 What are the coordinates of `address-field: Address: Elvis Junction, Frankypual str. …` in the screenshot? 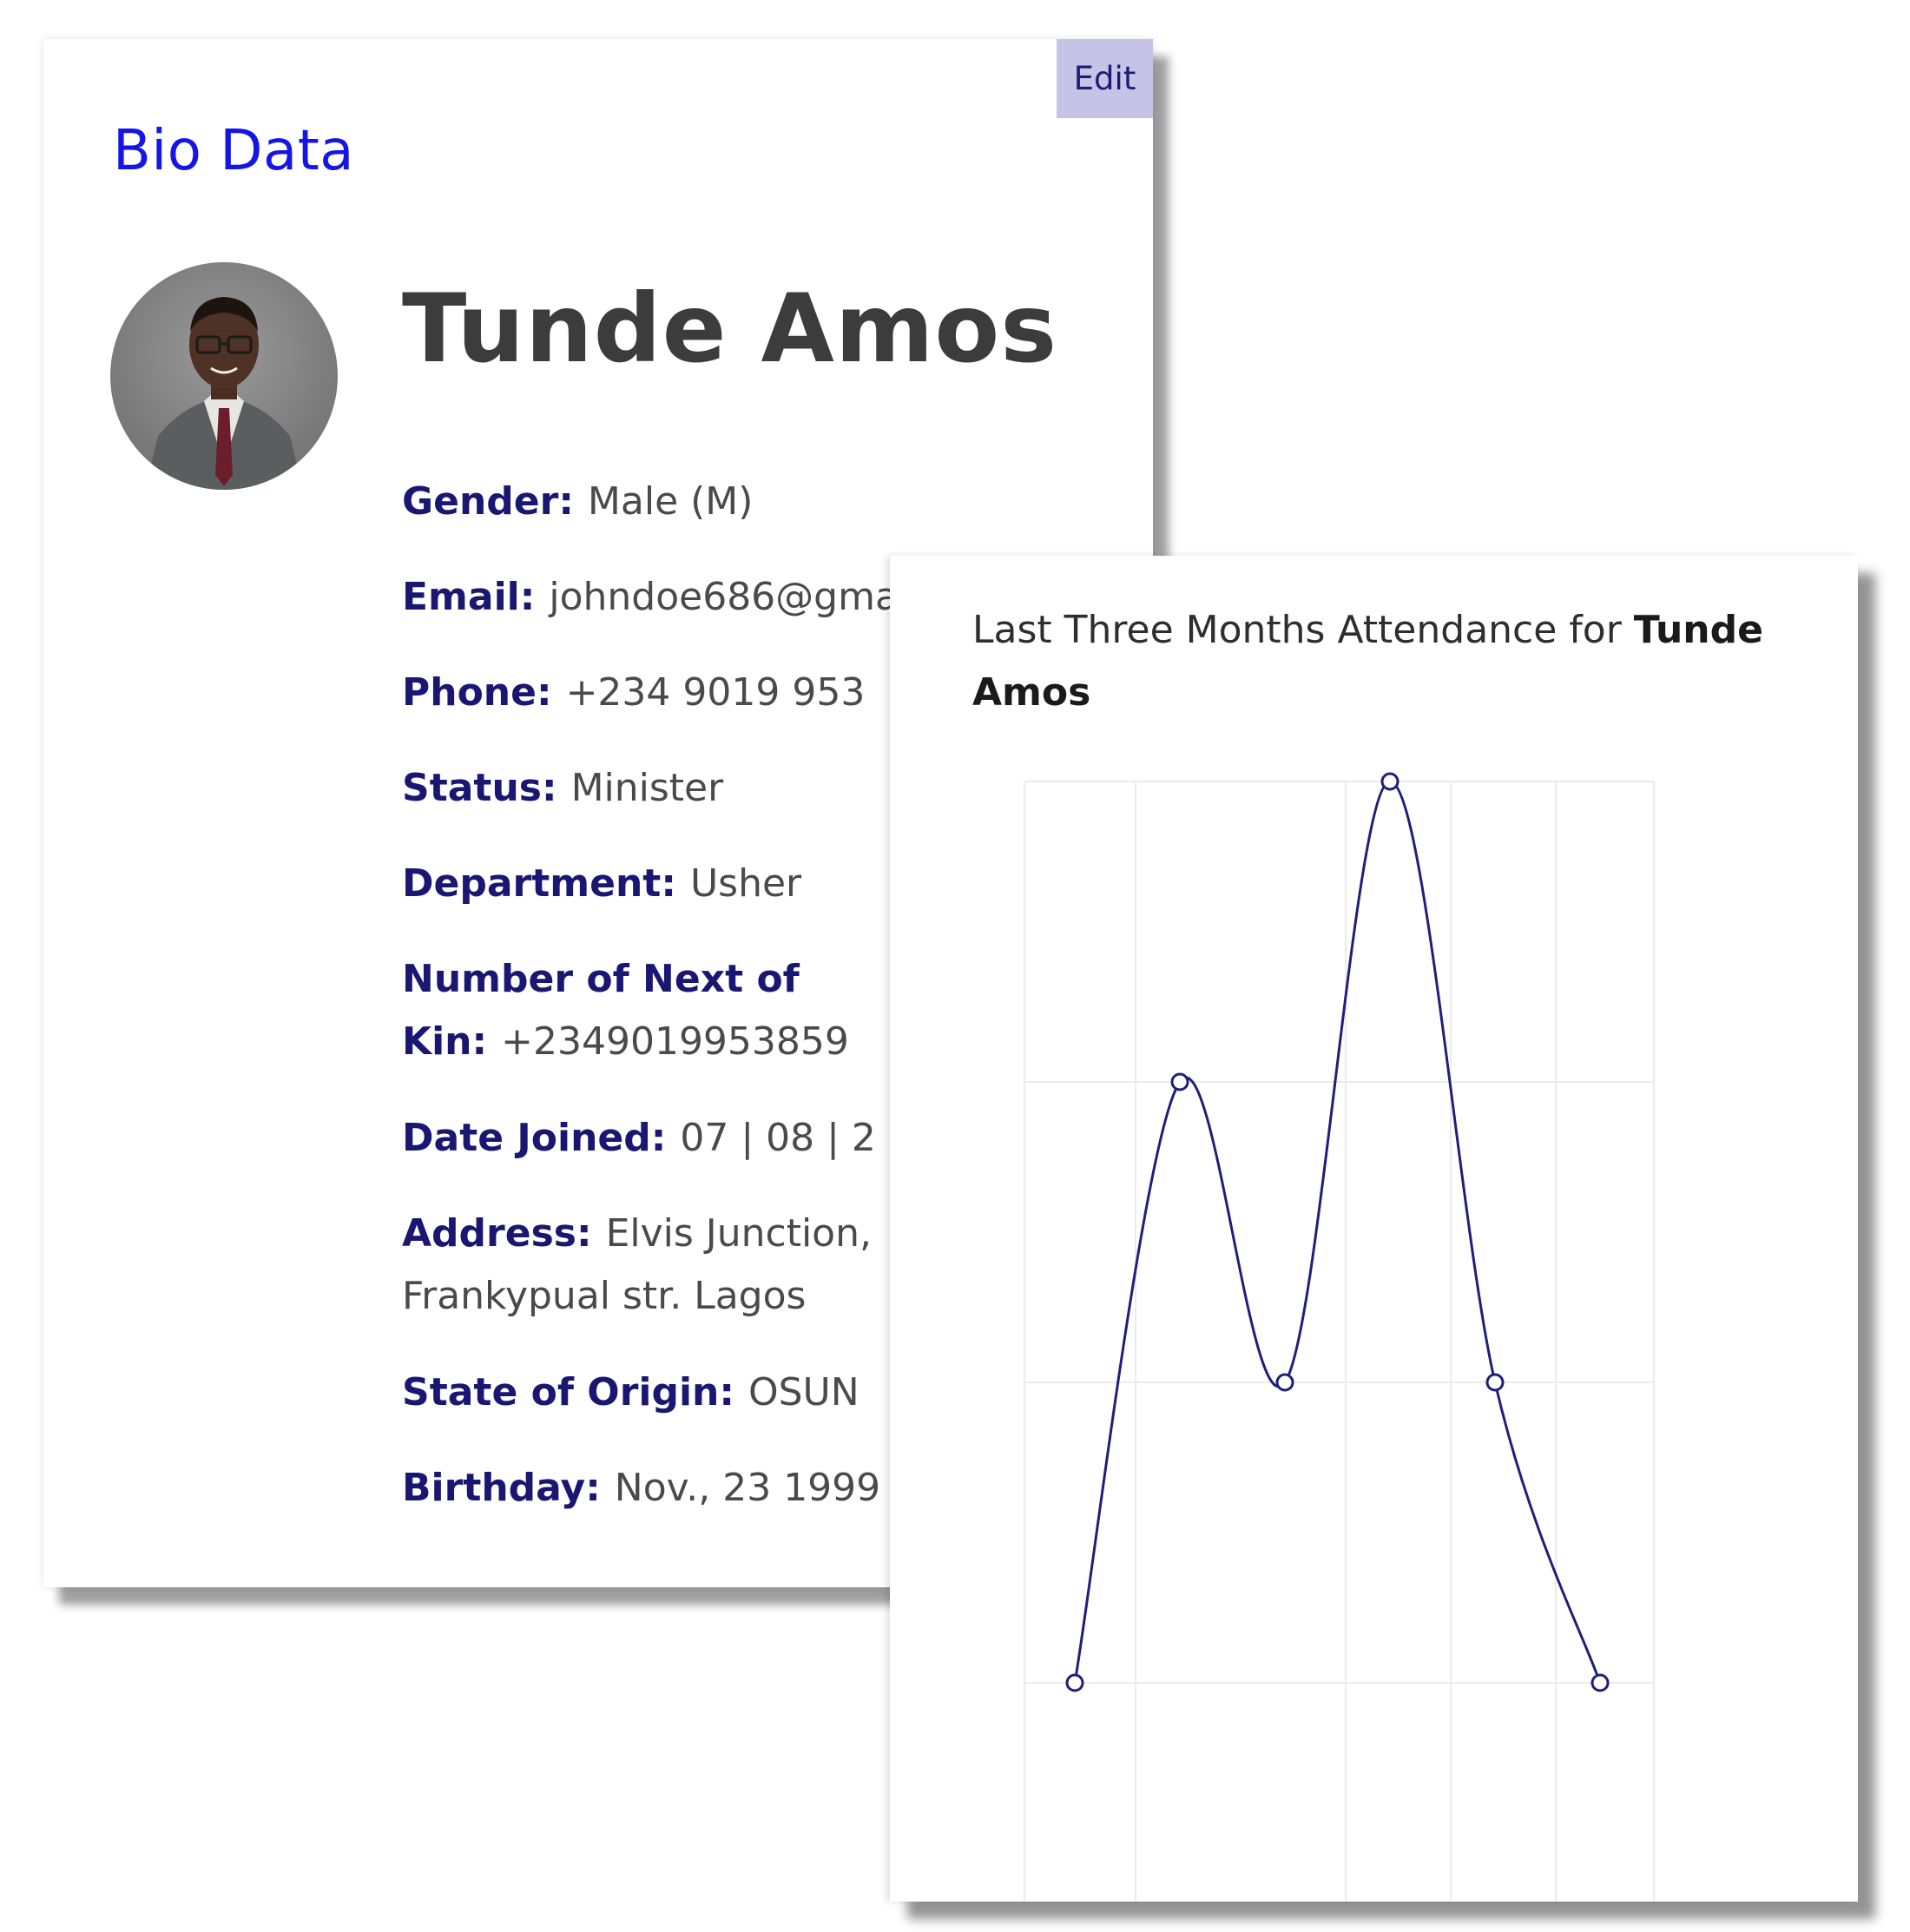 It's located at (654, 1265).